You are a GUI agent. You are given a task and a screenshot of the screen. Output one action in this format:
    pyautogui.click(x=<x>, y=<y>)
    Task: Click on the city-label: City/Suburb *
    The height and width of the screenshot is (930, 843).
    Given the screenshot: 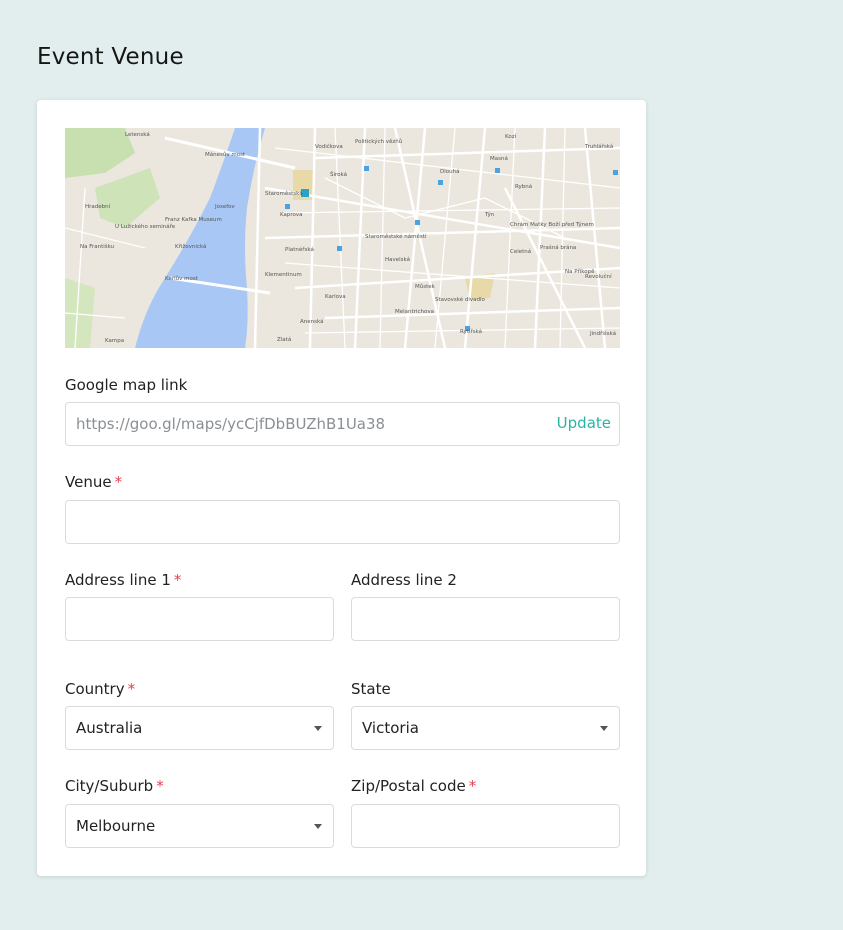 What is the action you would take?
    pyautogui.click(x=114, y=786)
    